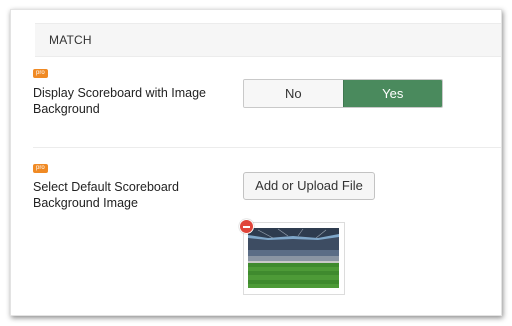 This screenshot has height=326, width=512. What do you see at coordinates (246, 226) in the screenshot?
I see `remove-image-icon` at bounding box center [246, 226].